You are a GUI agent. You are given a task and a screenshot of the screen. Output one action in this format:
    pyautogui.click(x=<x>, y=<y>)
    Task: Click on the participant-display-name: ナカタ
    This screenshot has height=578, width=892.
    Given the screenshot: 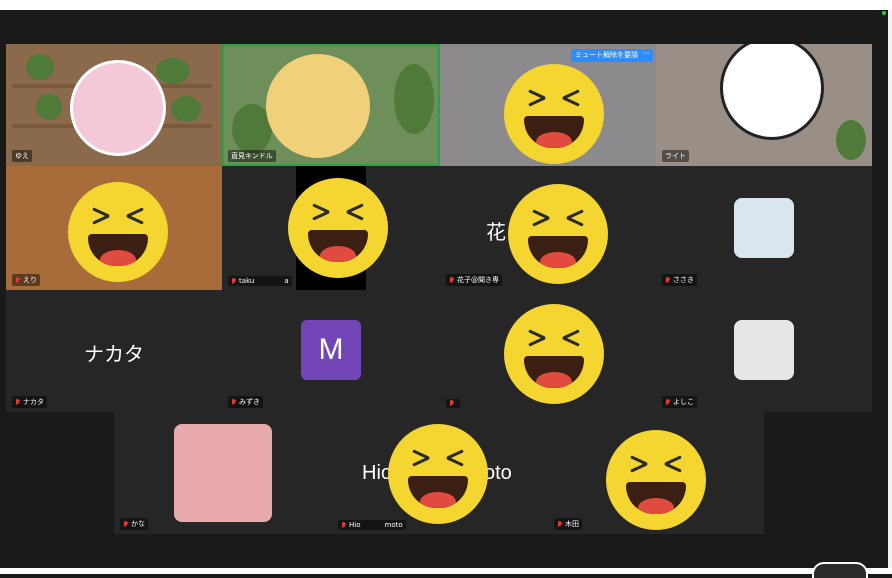 What is the action you would take?
    pyautogui.click(x=114, y=355)
    